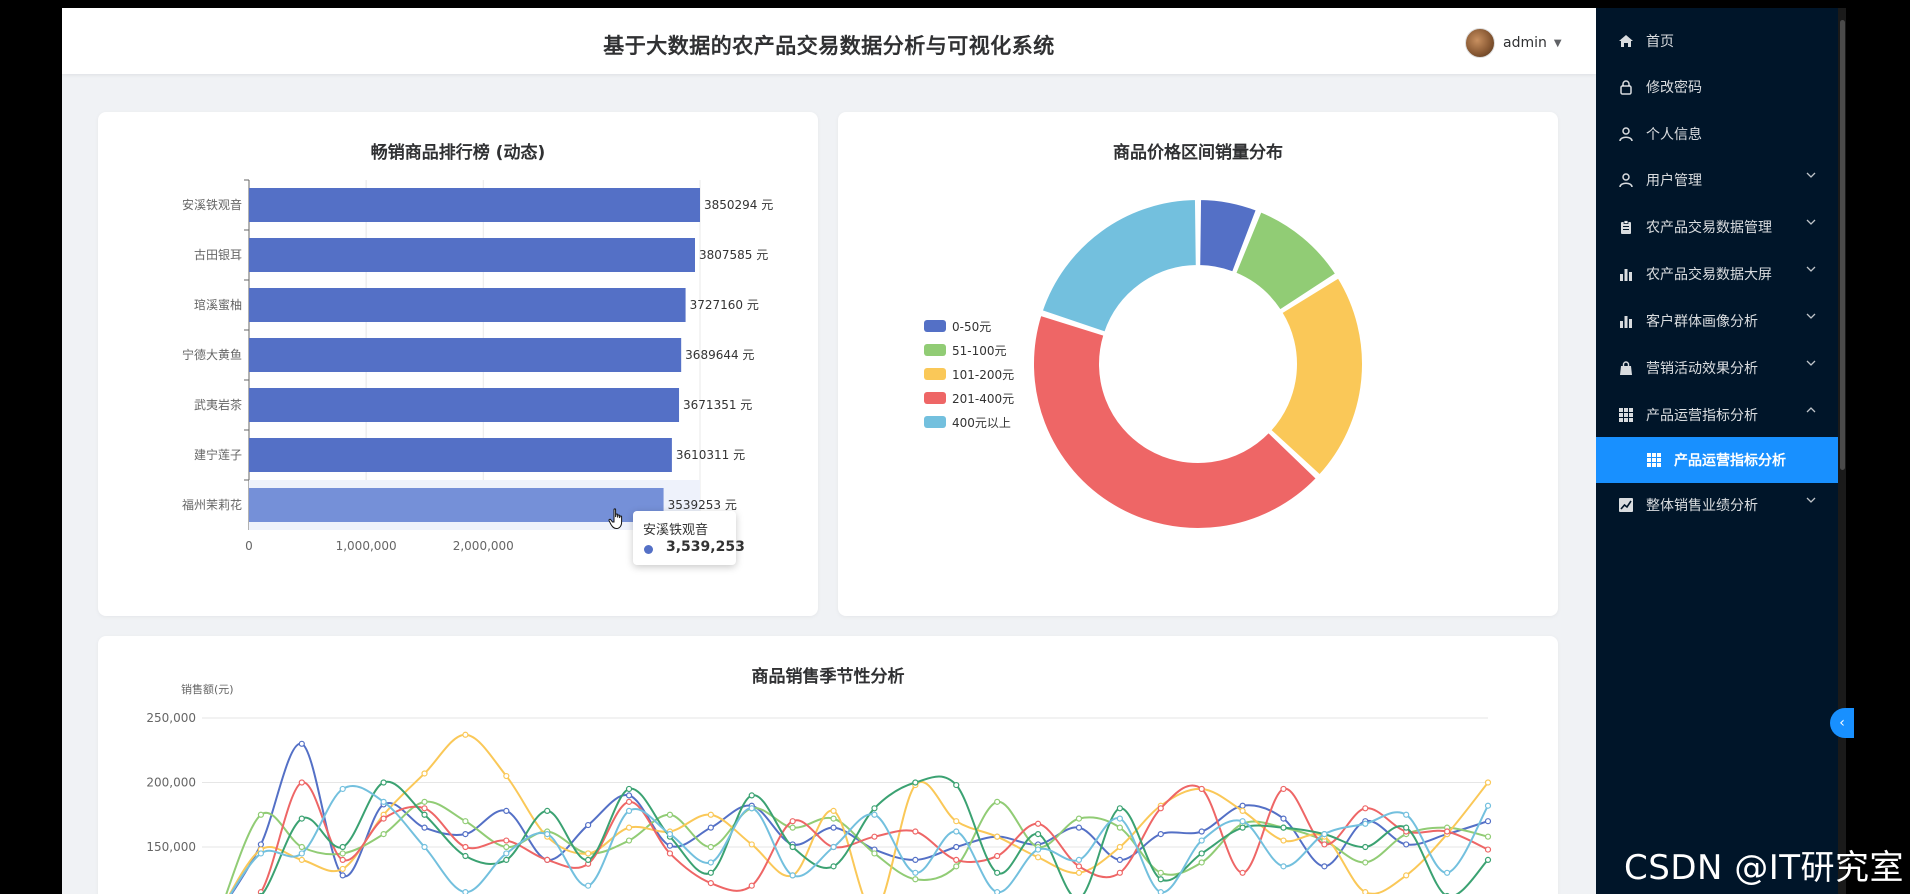 The width and height of the screenshot is (1910, 894). I want to click on legend-item: 0-50元, so click(969, 326).